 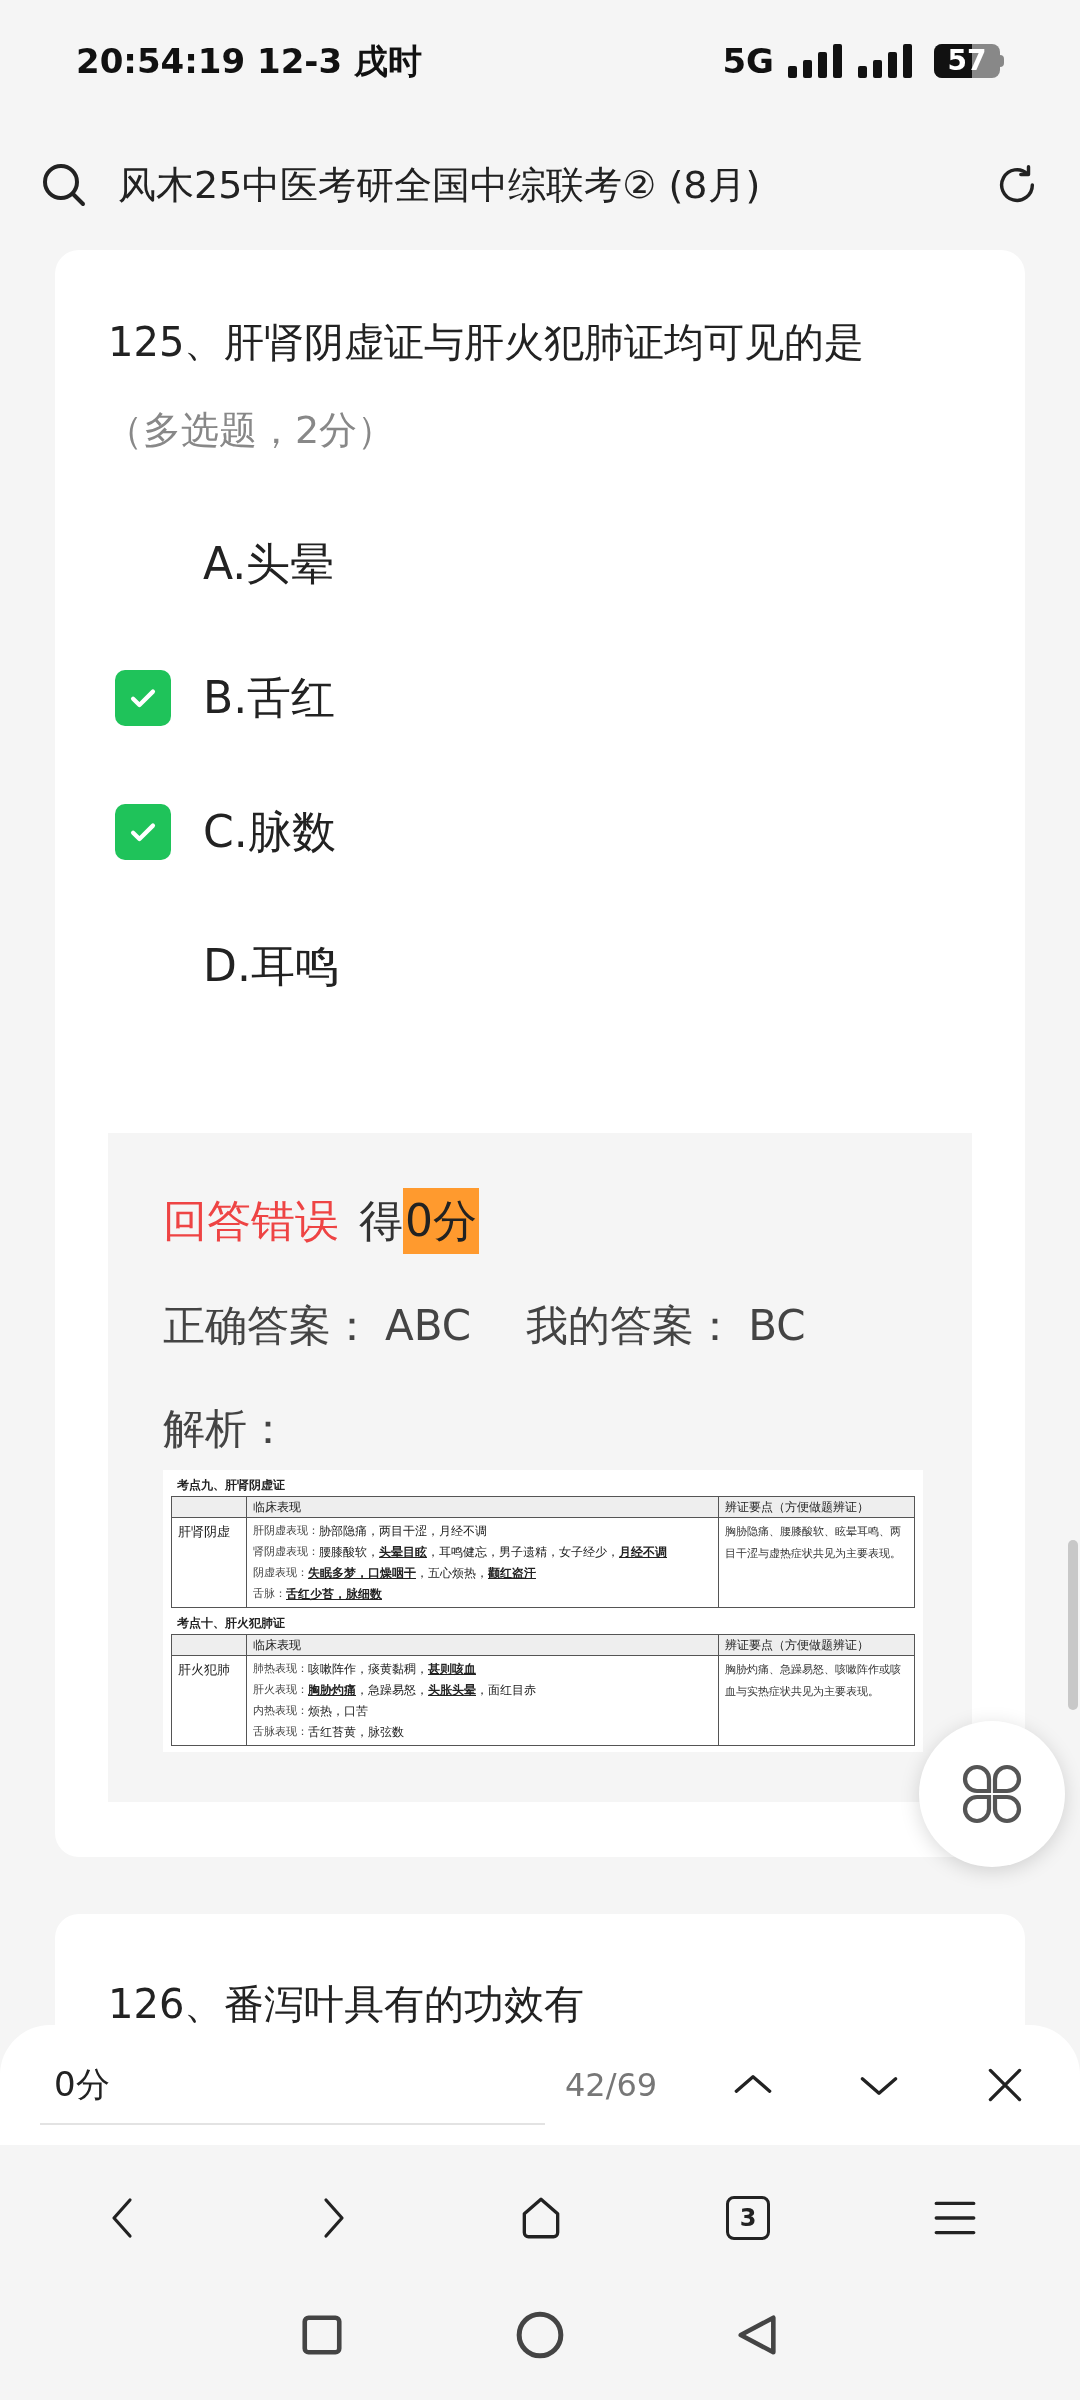 I want to click on match-count: 42/69, so click(x=611, y=2085).